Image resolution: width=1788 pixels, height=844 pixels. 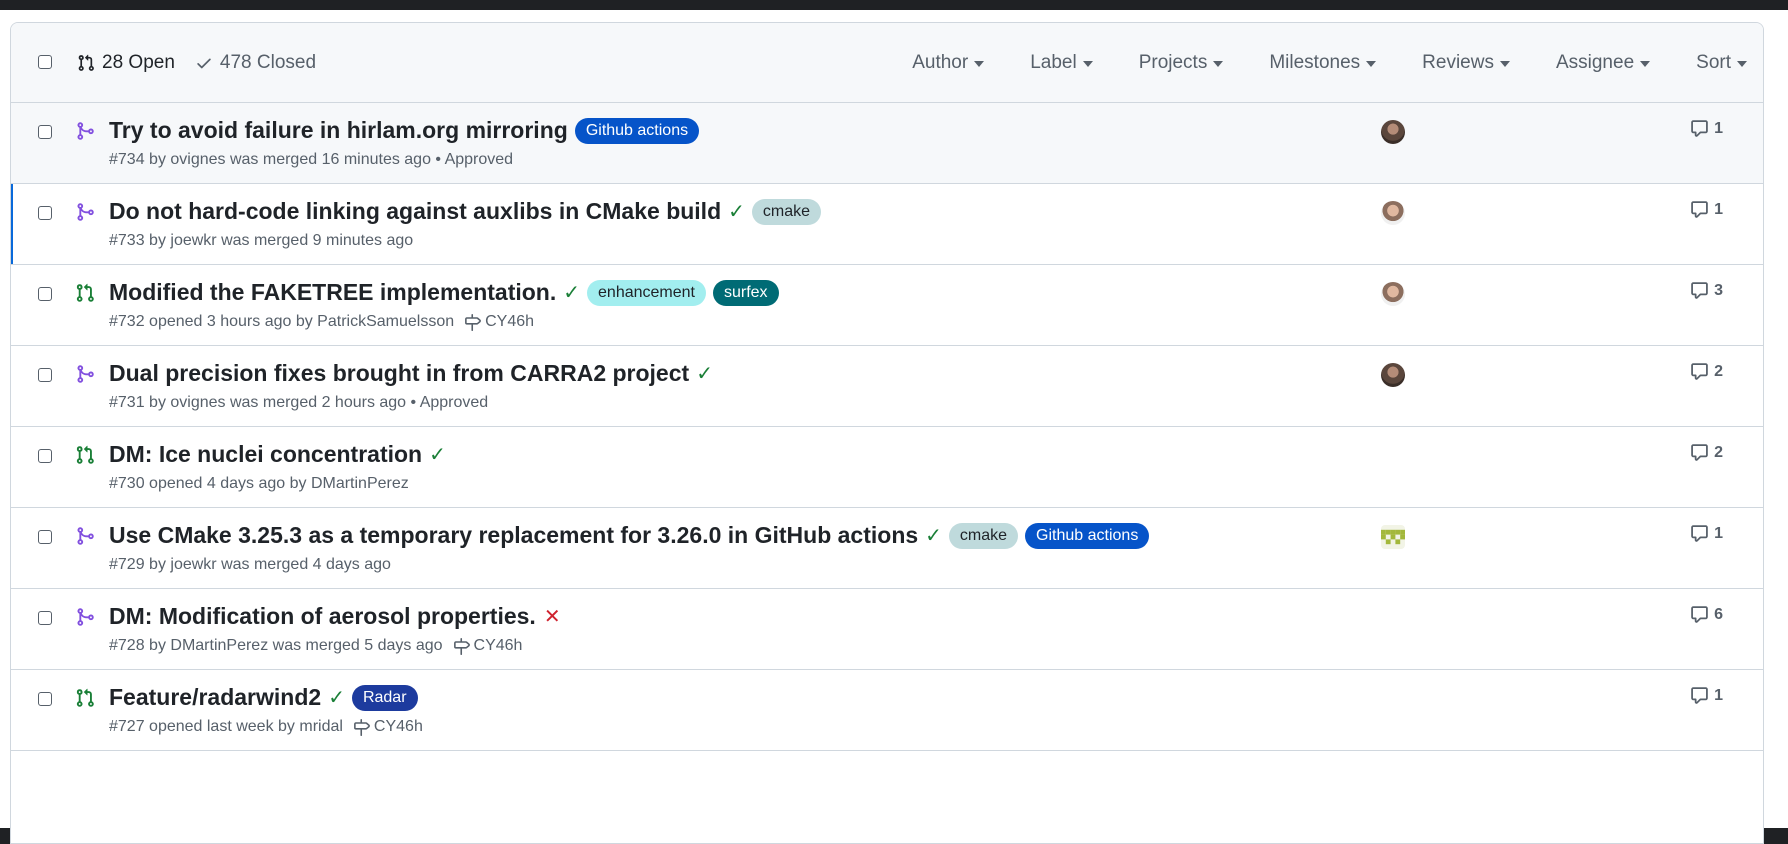 I want to click on pull-request-title: Modified the FAKETREE implementation., so click(x=332, y=292).